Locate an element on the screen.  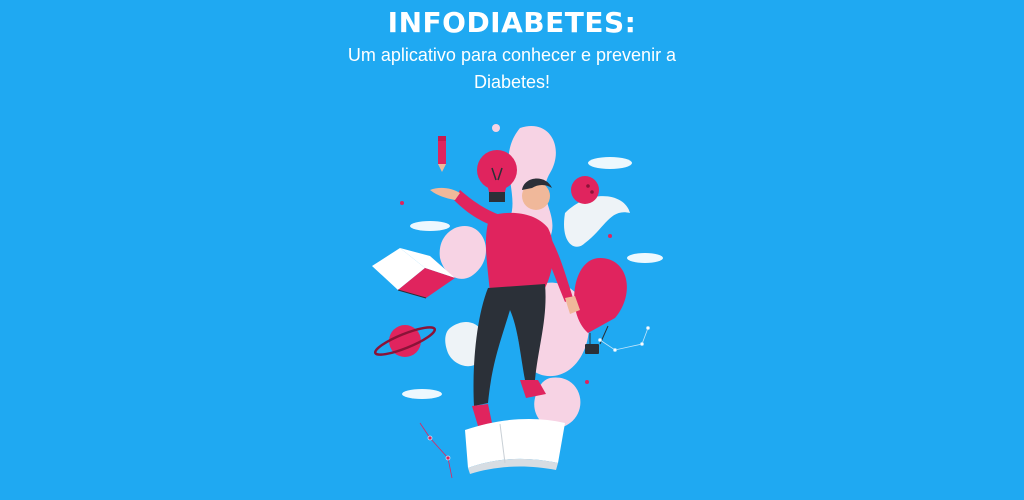
page-title: INFODIABETES: is located at coordinates (512, 22).